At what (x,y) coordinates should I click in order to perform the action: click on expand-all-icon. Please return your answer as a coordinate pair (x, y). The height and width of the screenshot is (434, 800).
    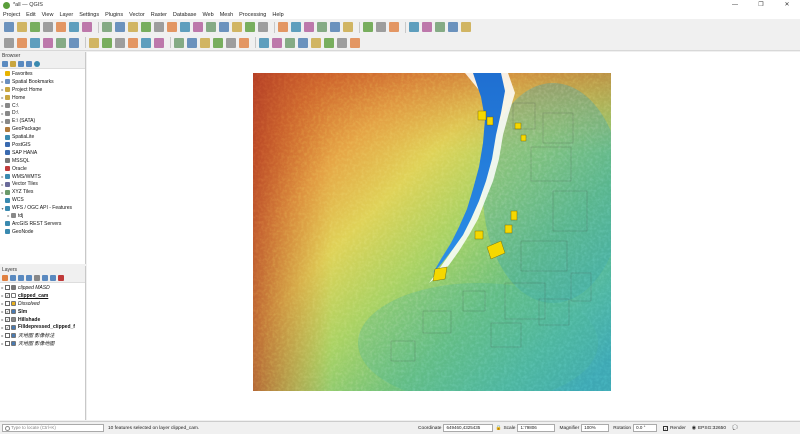
    Looking at the image, I should click on (45, 278).